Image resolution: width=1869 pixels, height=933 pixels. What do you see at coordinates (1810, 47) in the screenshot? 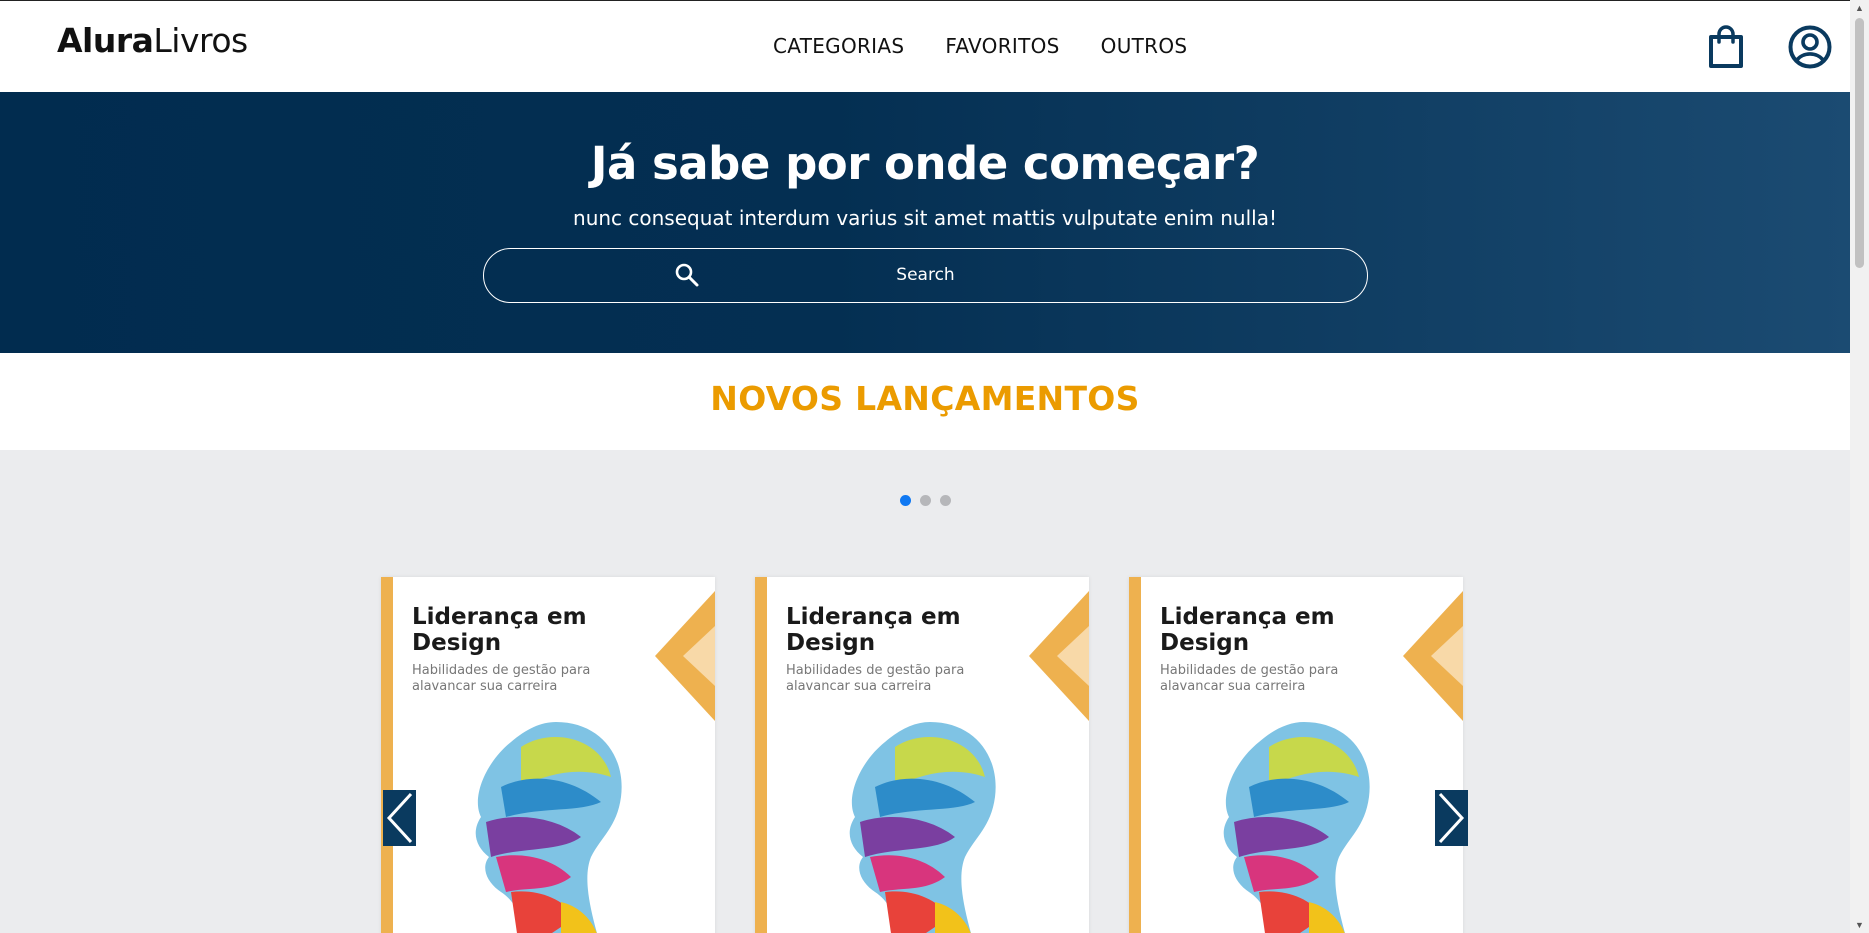
I see `user-icon` at bounding box center [1810, 47].